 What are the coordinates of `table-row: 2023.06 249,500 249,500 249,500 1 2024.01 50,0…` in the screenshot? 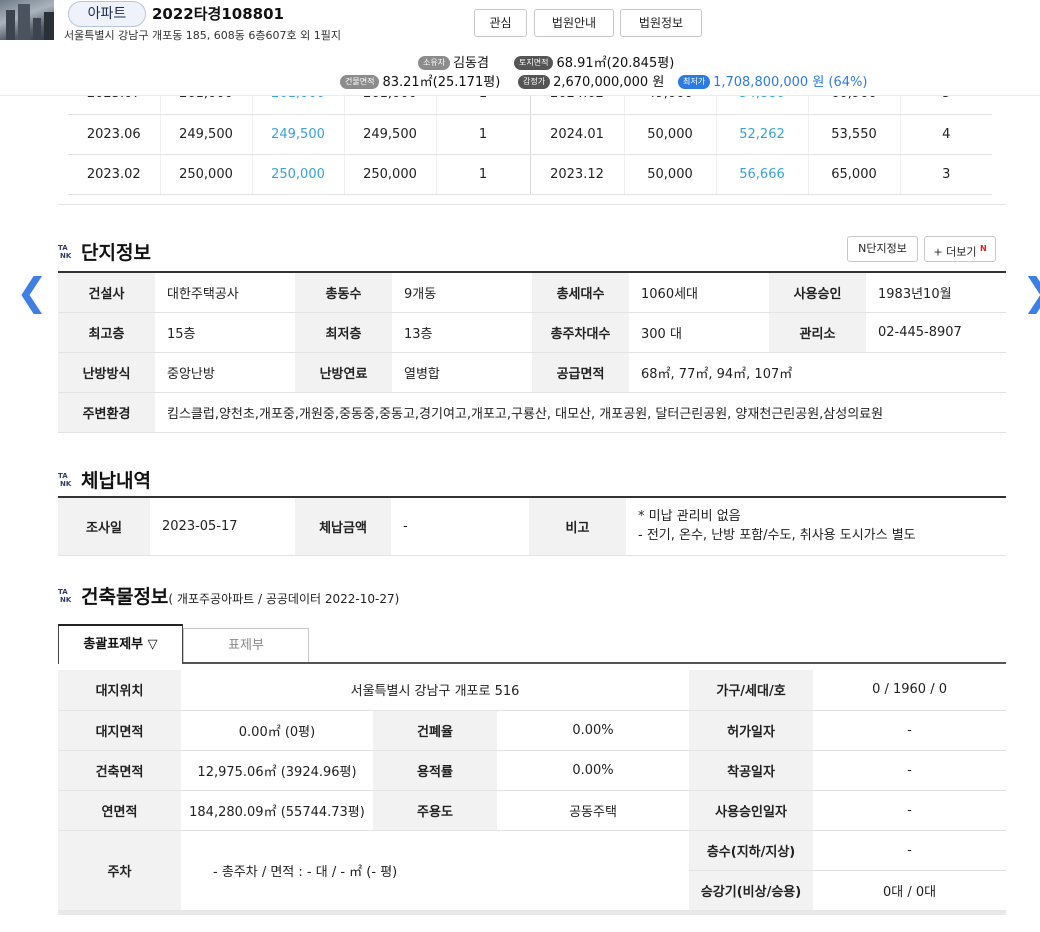 It's located at (530, 134).